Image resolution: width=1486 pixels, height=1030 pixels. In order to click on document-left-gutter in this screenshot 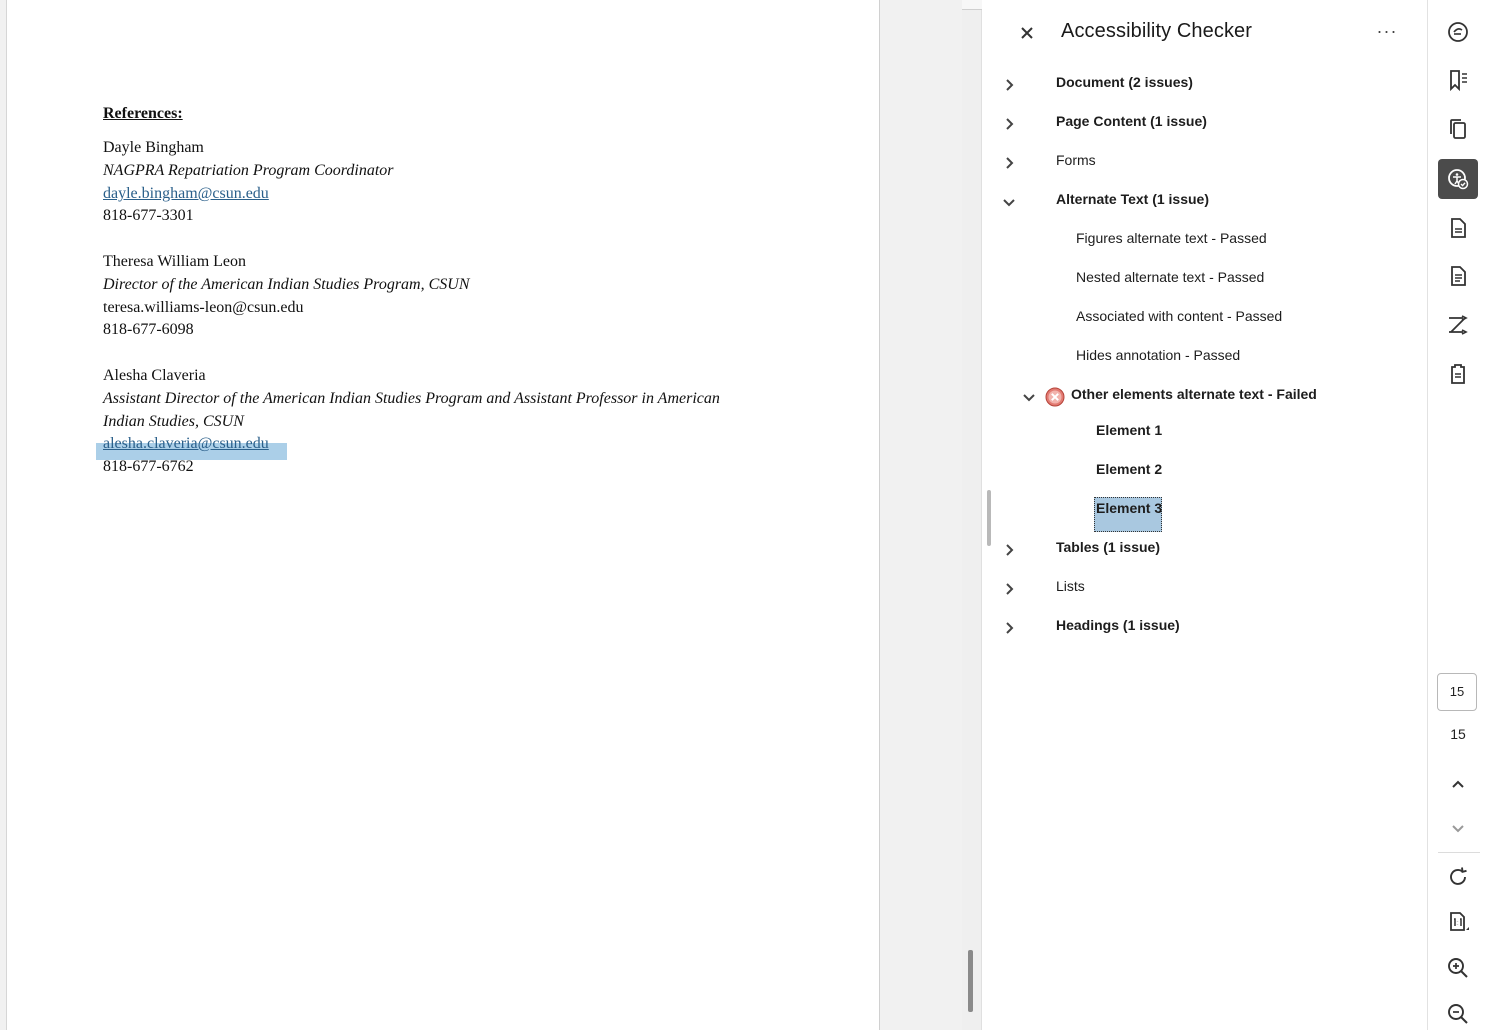, I will do `click(3, 515)`.